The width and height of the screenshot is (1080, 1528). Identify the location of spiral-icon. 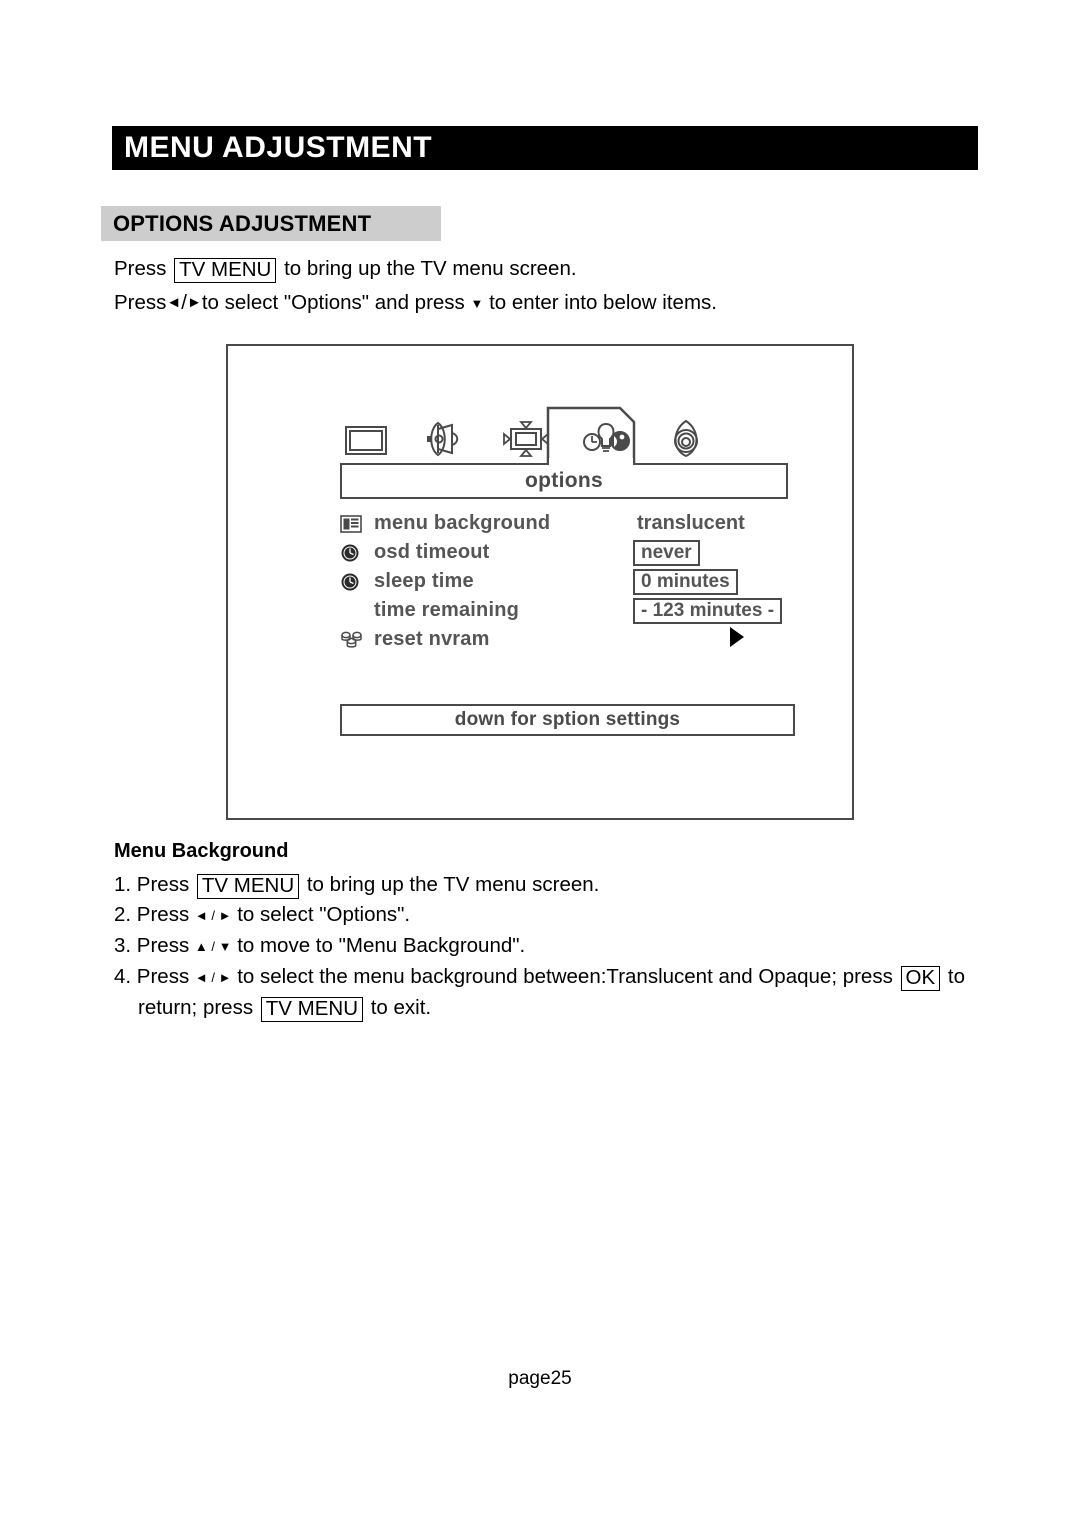
(686, 439).